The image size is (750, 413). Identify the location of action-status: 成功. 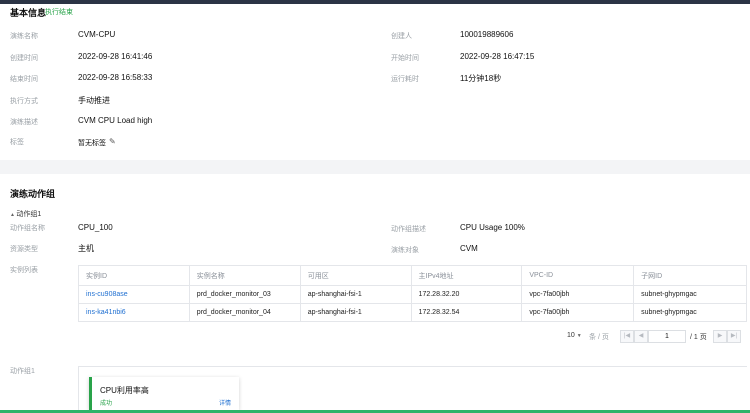
(106, 404).